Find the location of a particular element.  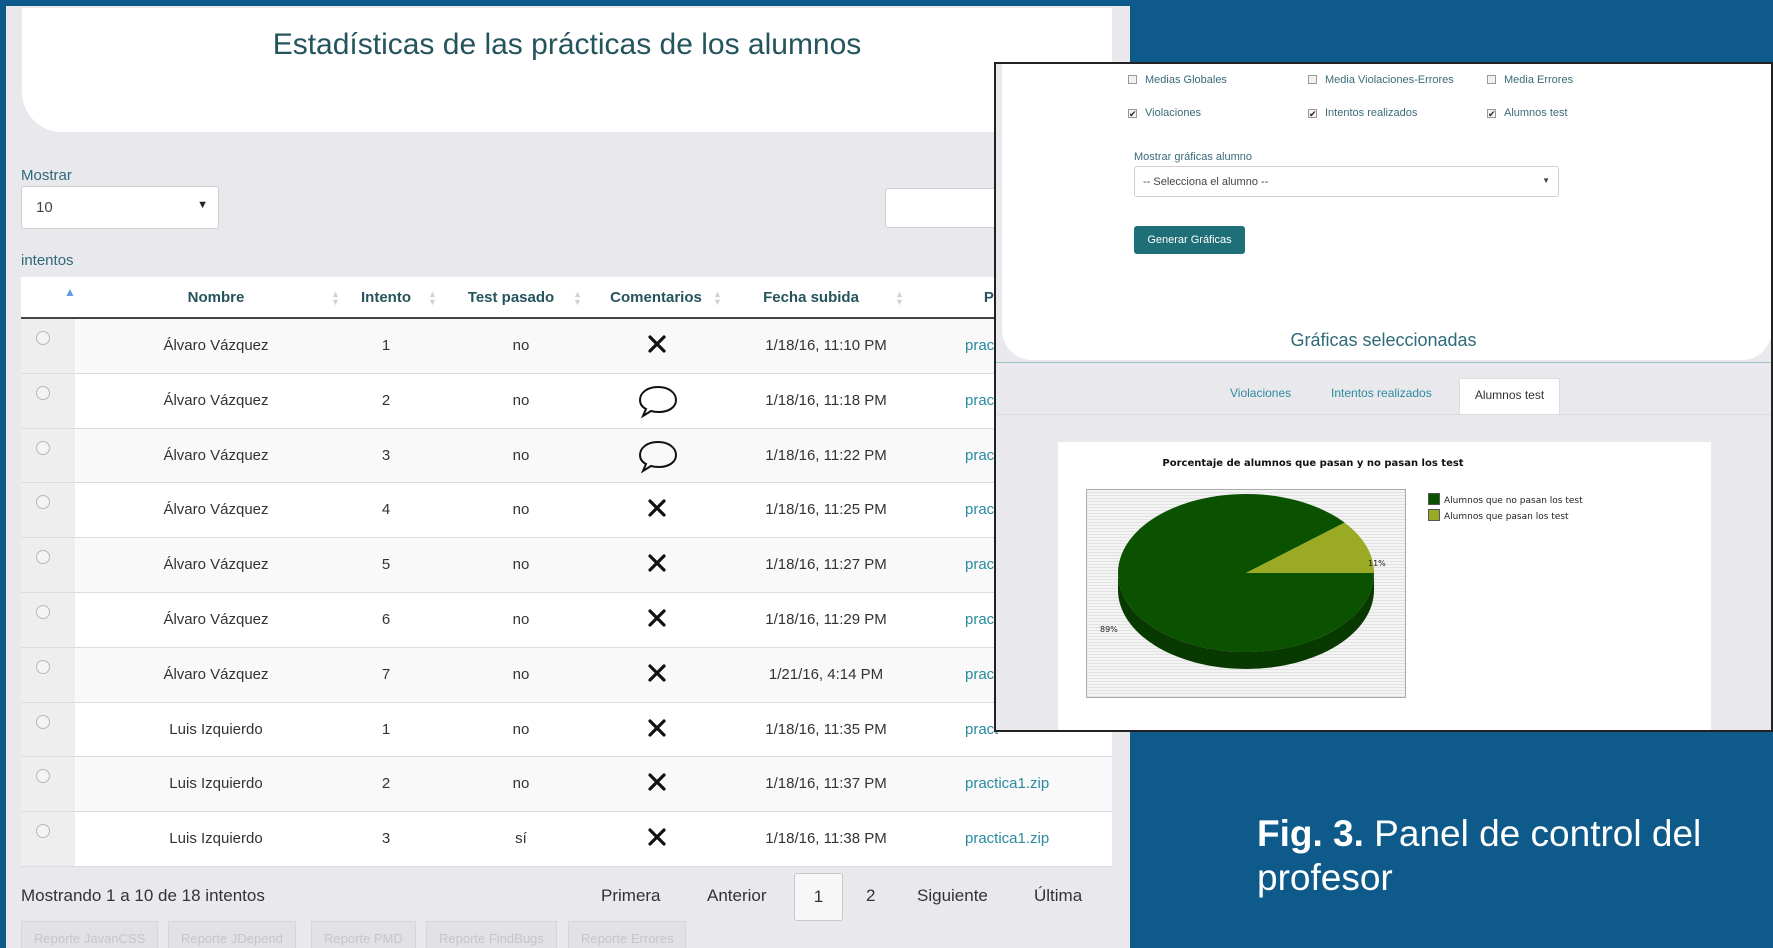

cell-date: 1/18/16, 11:35 PM is located at coordinates (826, 729).